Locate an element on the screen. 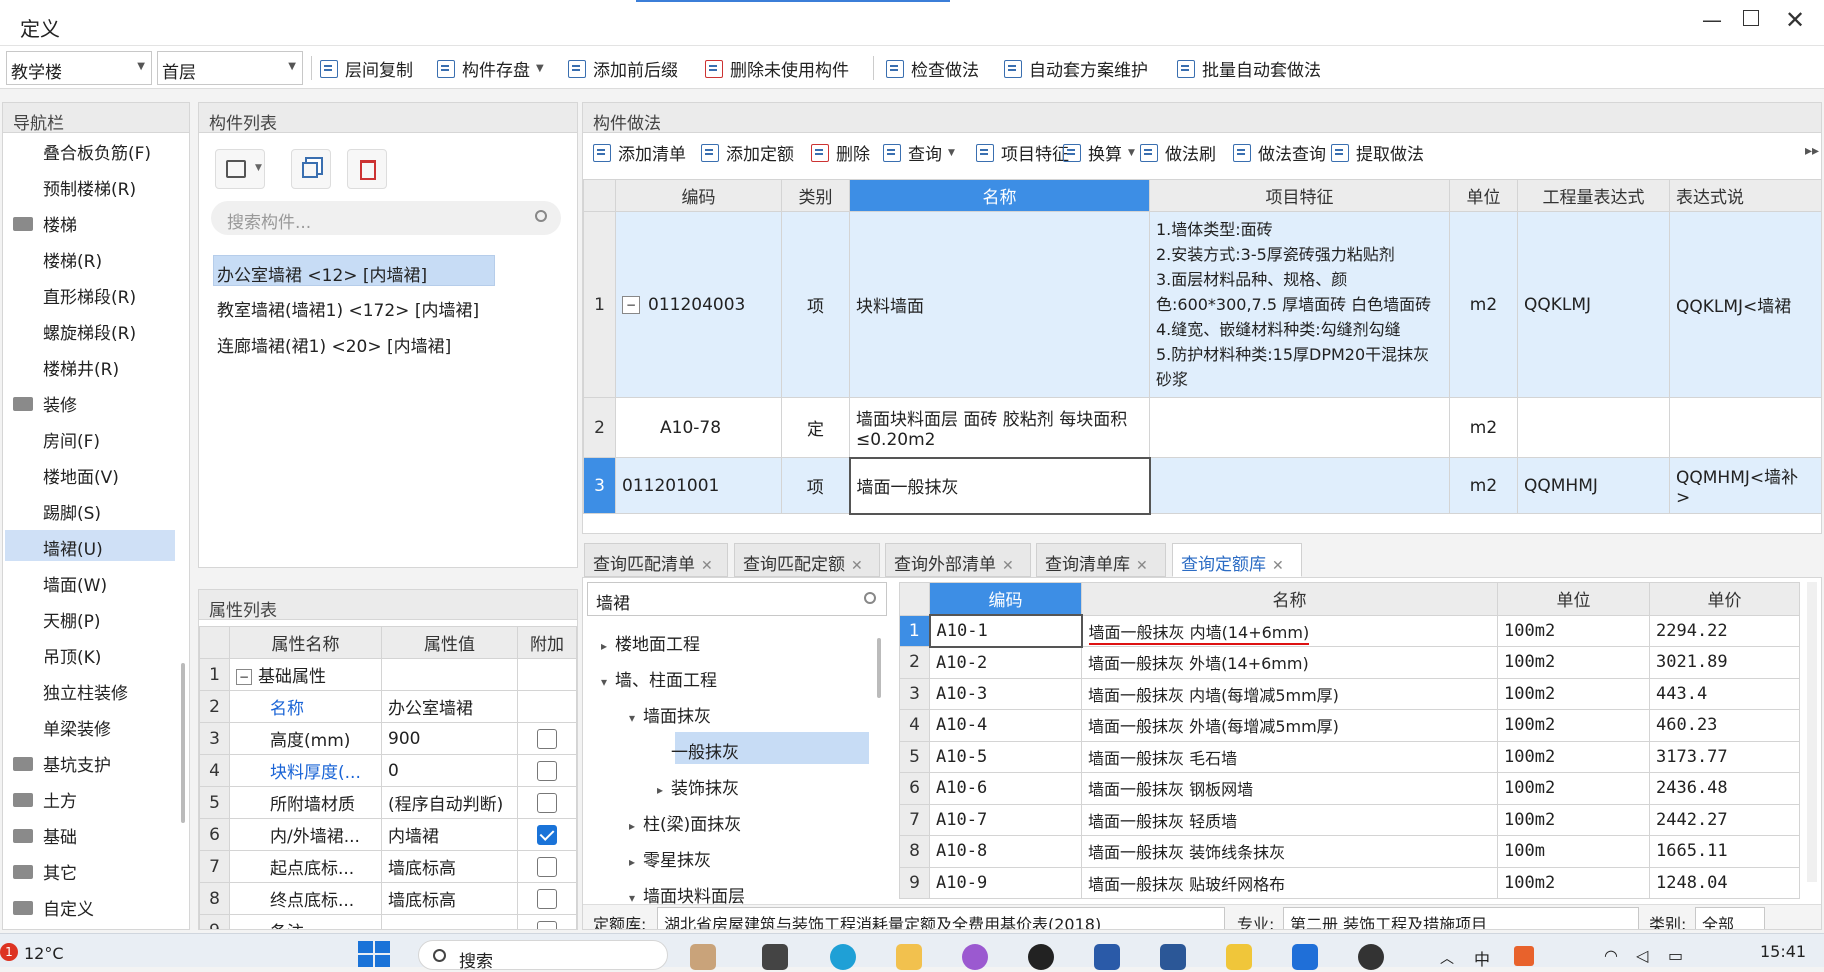 This screenshot has width=1824, height=972. methods-toolbar-button: 添加定额 is located at coordinates (747, 152).